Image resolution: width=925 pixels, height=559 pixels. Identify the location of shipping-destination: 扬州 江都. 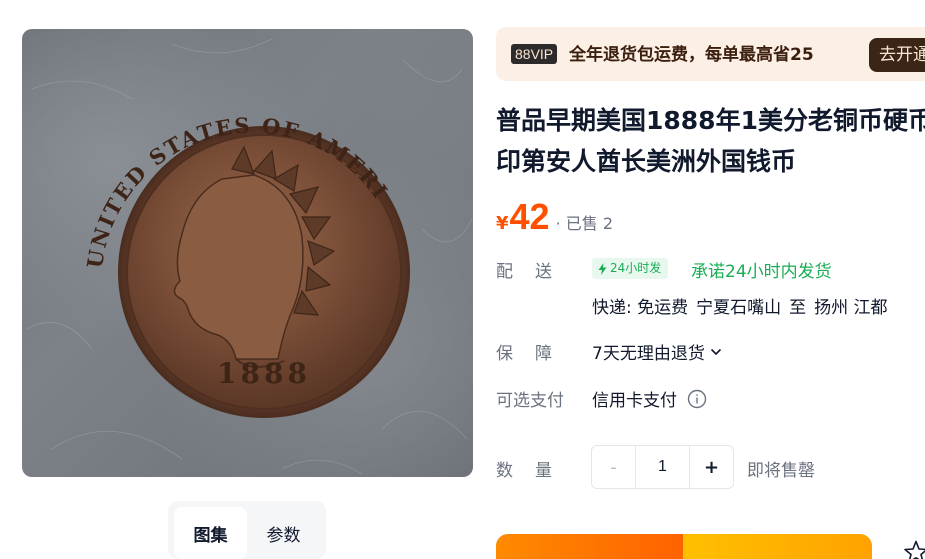
(850, 307).